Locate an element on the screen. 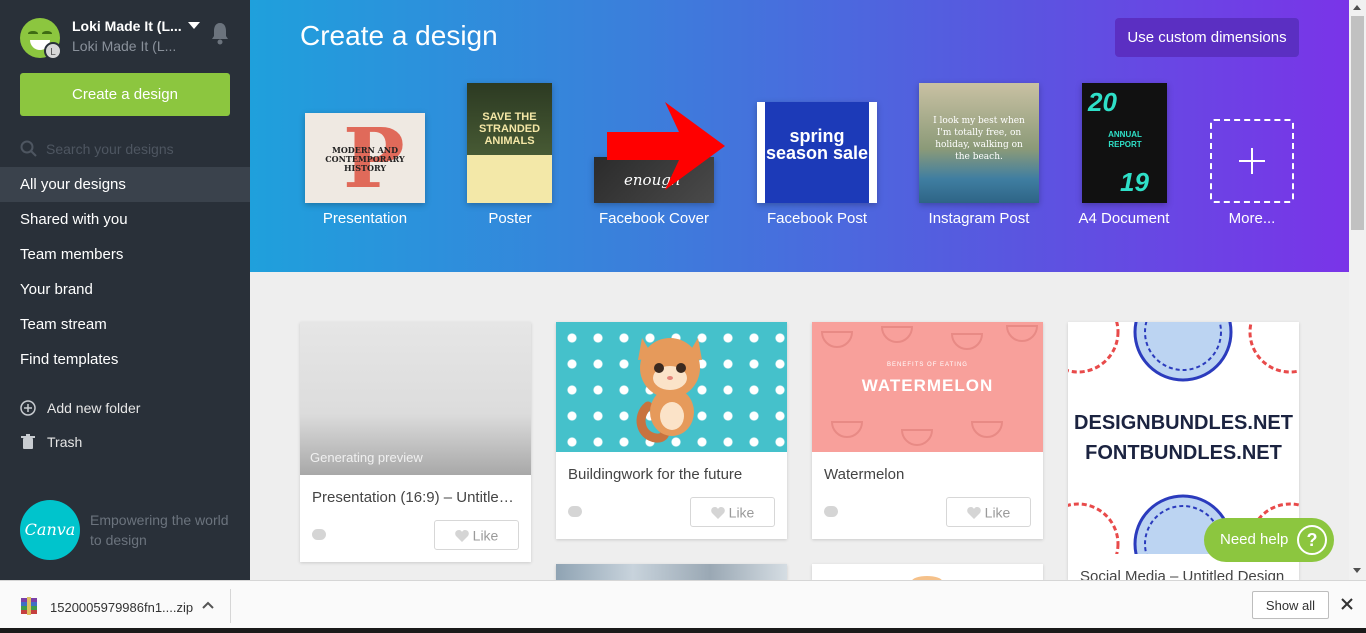 The width and height of the screenshot is (1366, 633). close-icon is located at coordinates (1347, 604).